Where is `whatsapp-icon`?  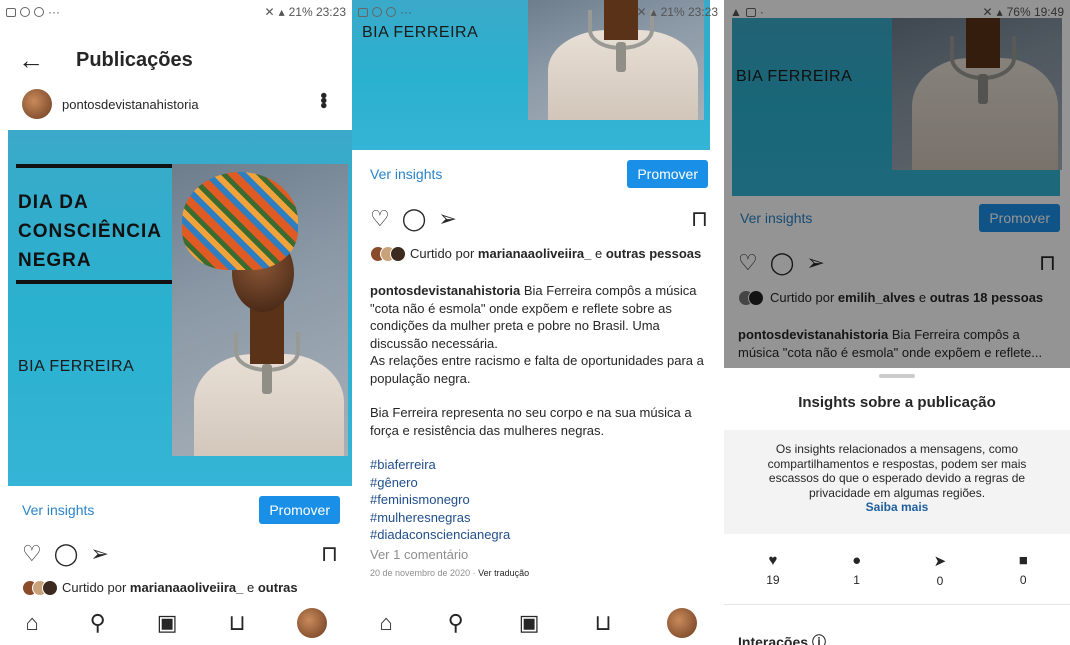
whatsapp-icon is located at coordinates (39, 12).